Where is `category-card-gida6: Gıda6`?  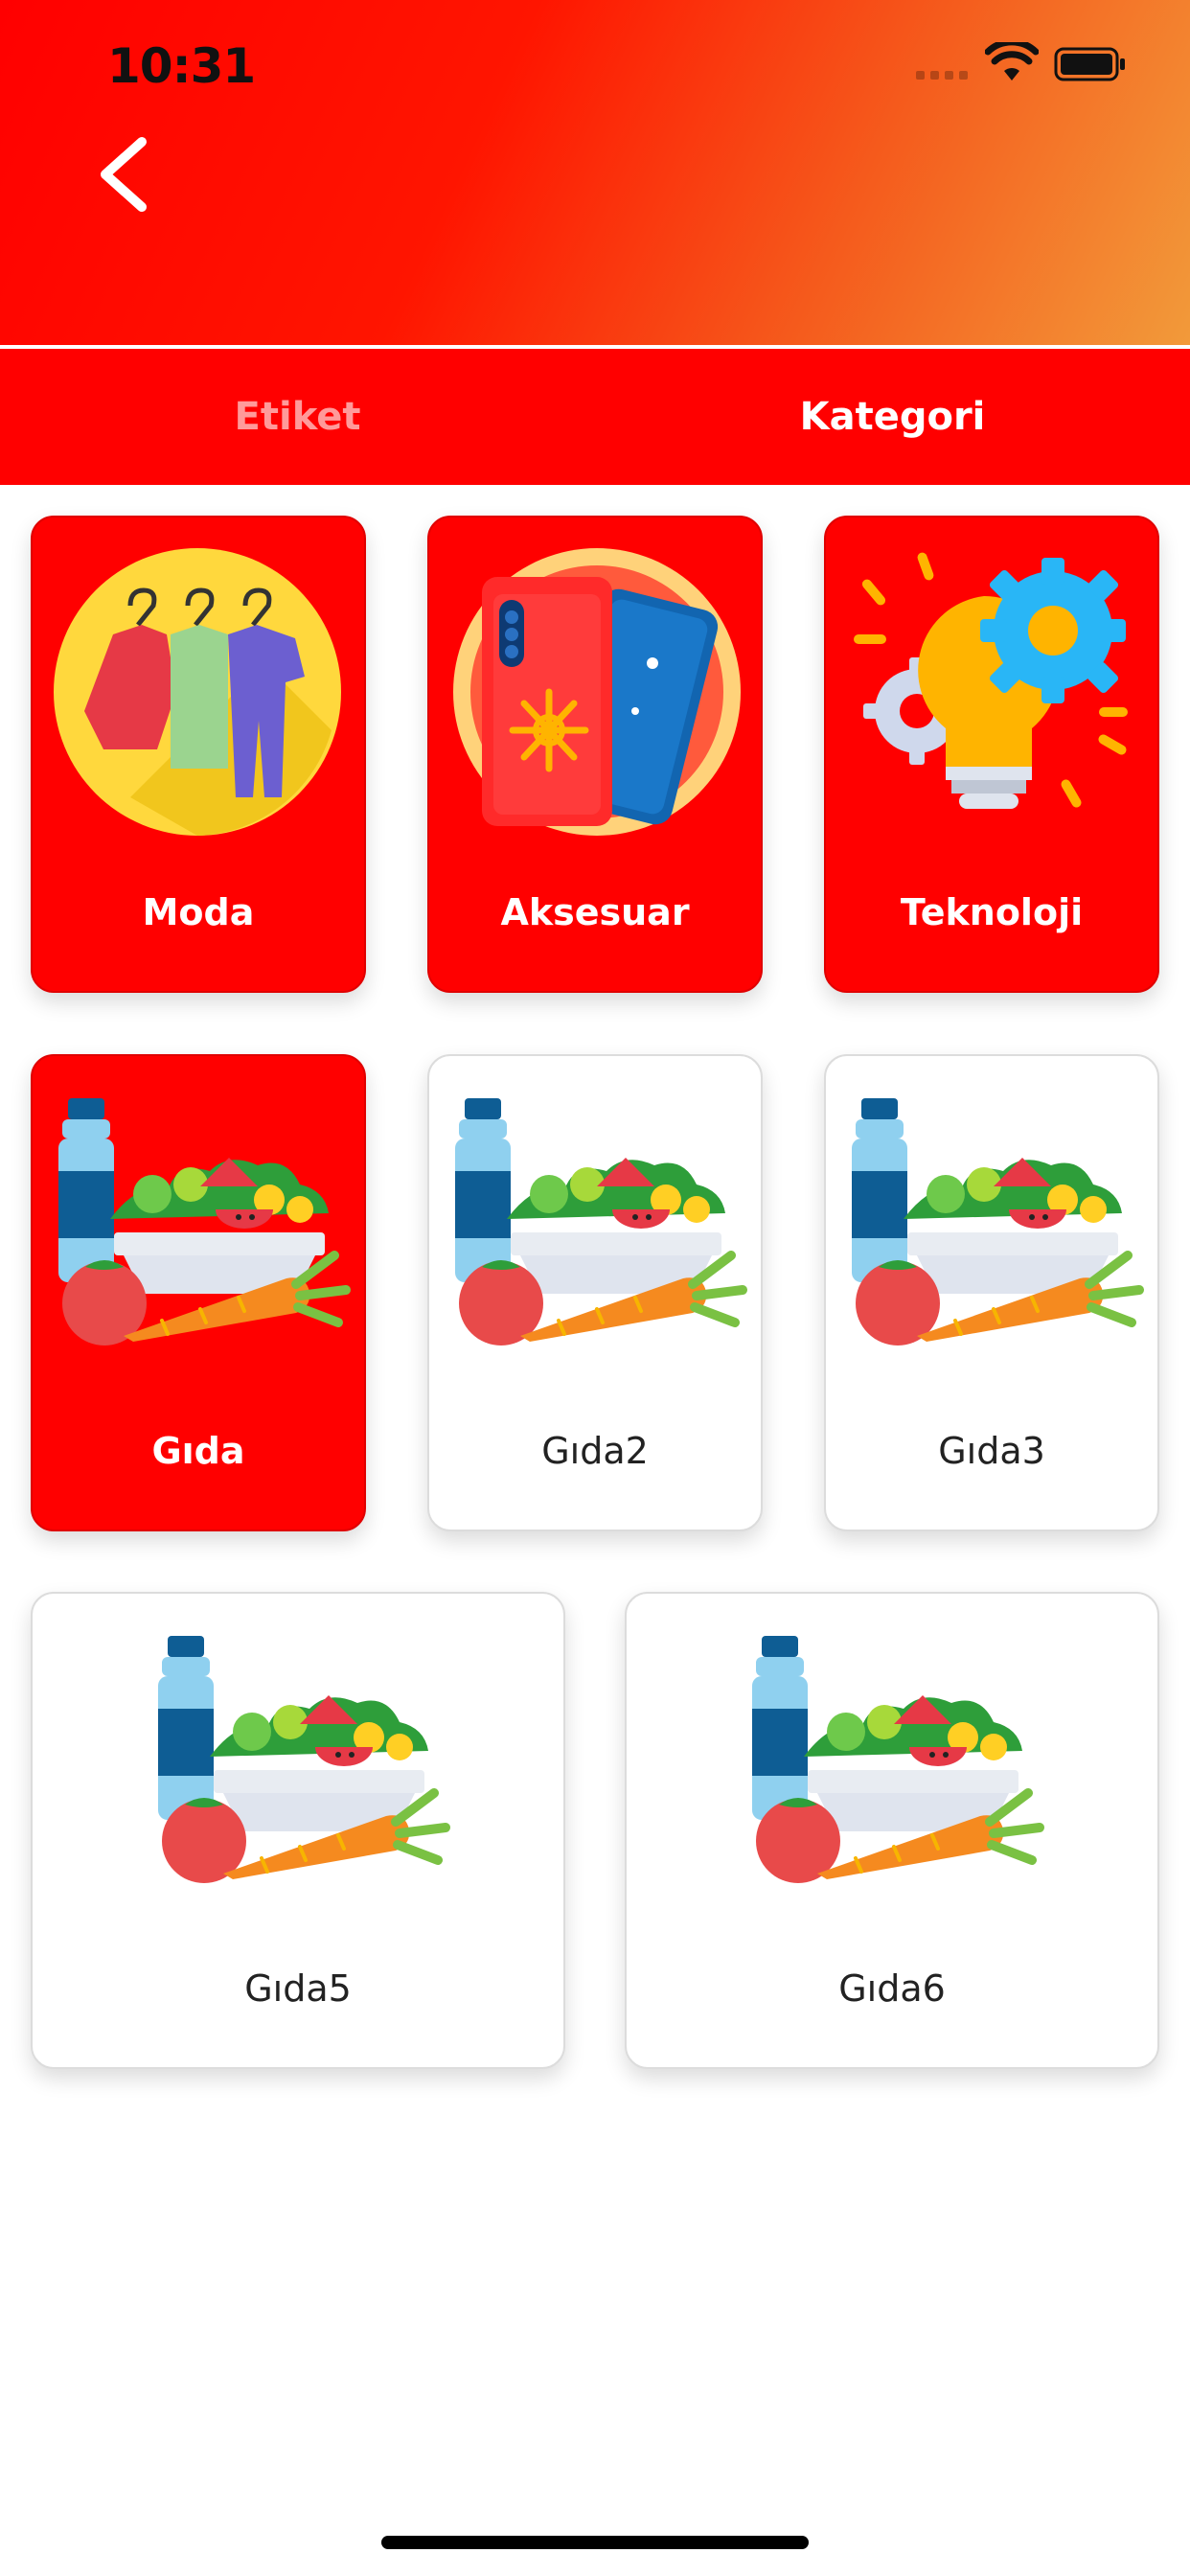
category-card-gida6: Gıda6 is located at coordinates (892, 1830).